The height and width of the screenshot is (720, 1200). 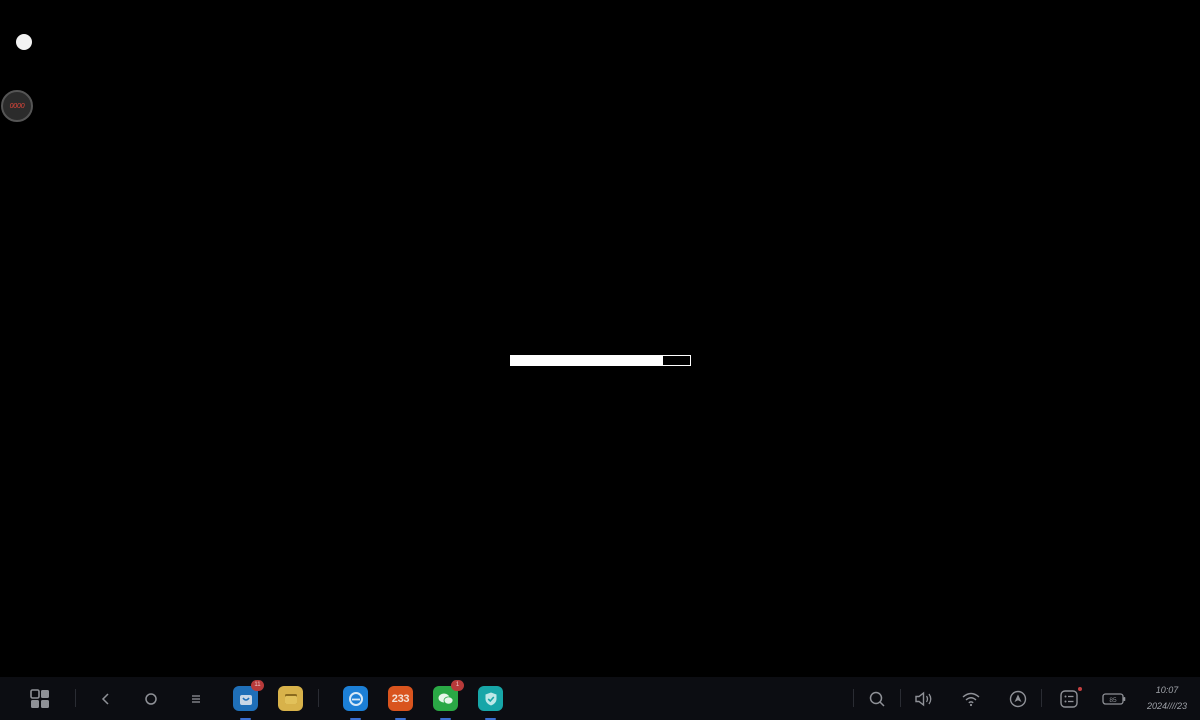 I want to click on notification-dot, so click(x=1080, y=688).